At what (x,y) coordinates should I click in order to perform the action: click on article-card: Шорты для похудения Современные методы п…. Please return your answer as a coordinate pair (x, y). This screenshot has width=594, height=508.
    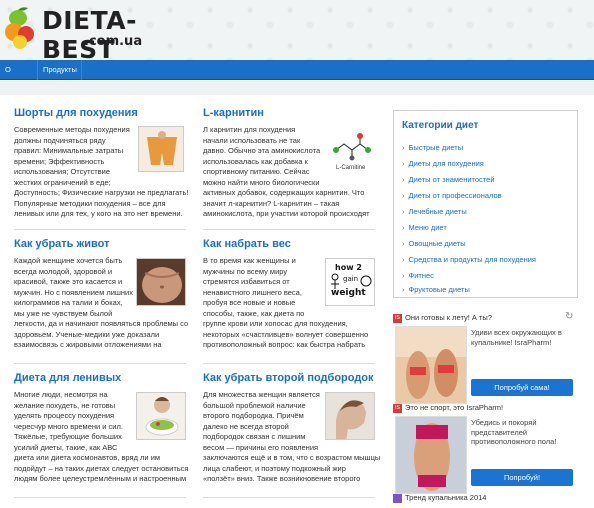
    Looking at the image, I should click on (103, 167).